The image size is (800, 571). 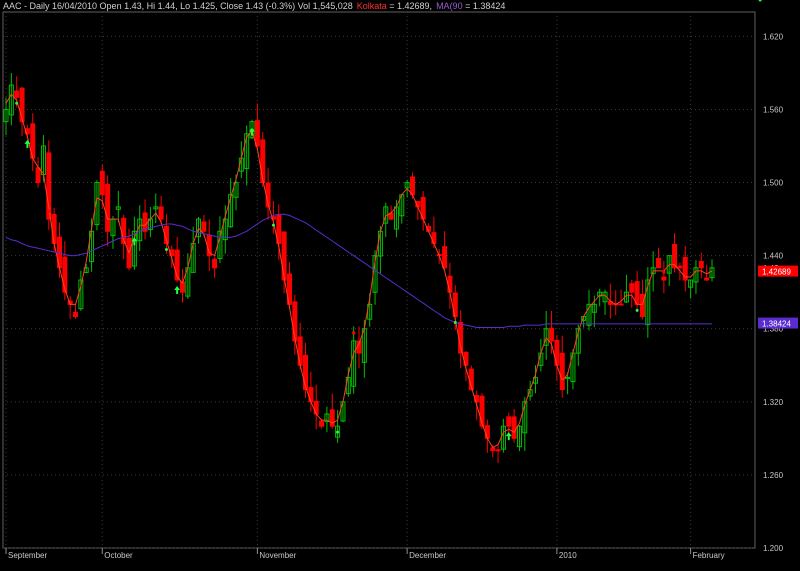 I want to click on y-tick-label: 1.260, so click(x=773, y=475).